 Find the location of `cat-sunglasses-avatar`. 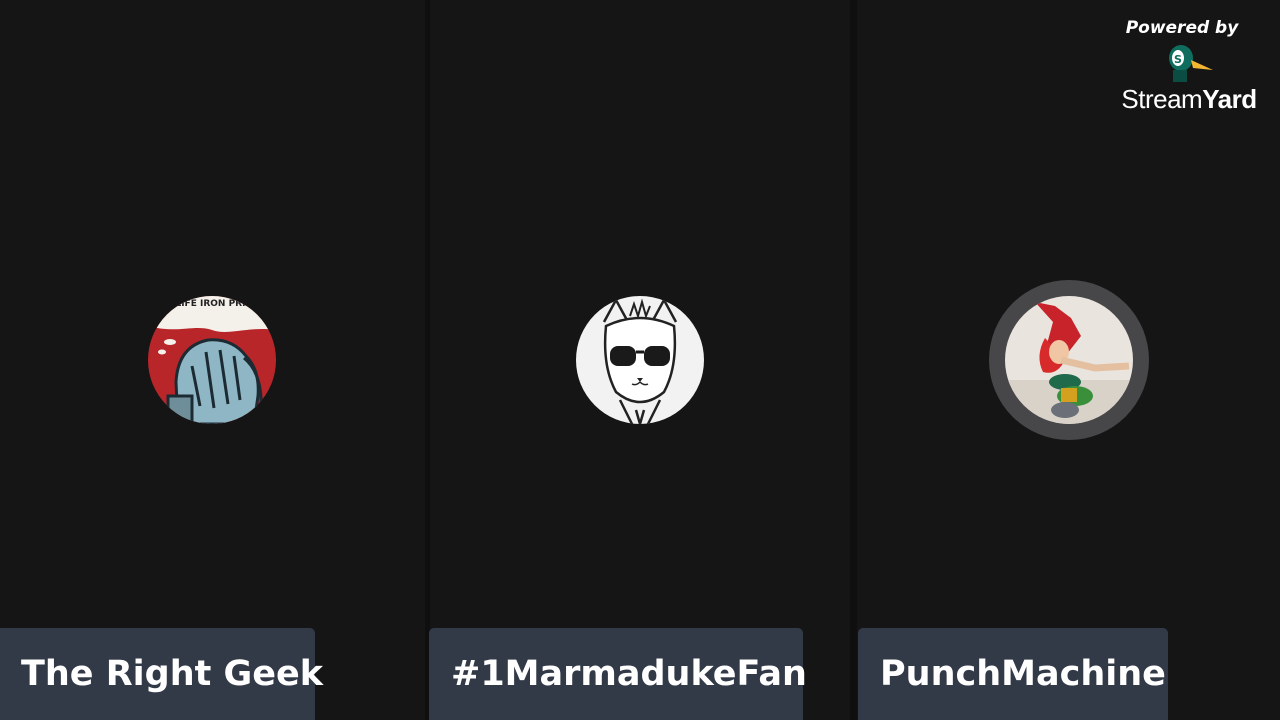

cat-sunglasses-avatar is located at coordinates (640, 360).